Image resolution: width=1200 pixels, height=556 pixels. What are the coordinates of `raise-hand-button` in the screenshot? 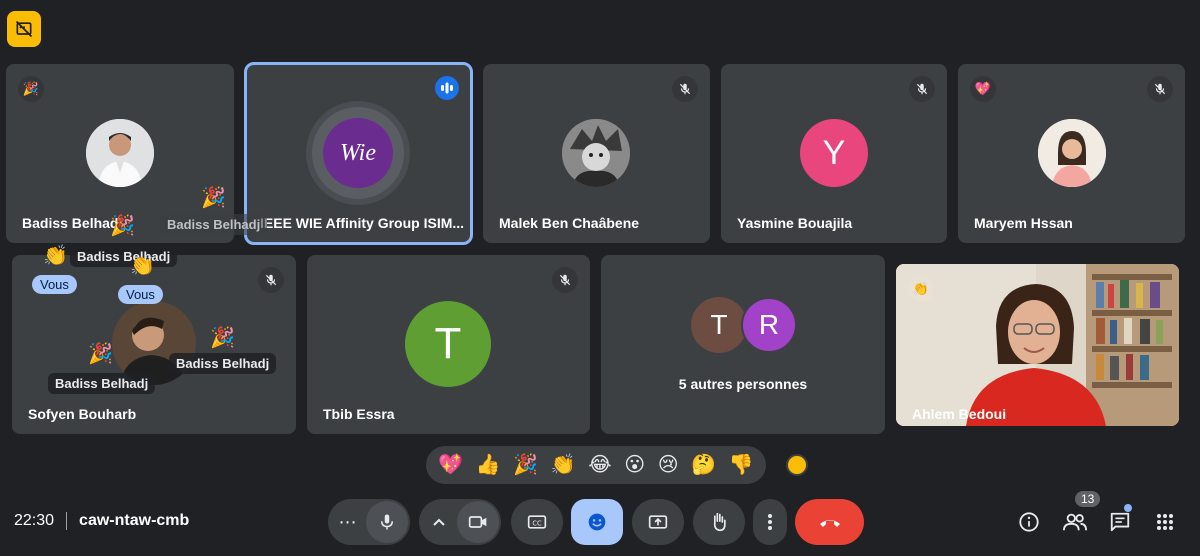 It's located at (719, 522).